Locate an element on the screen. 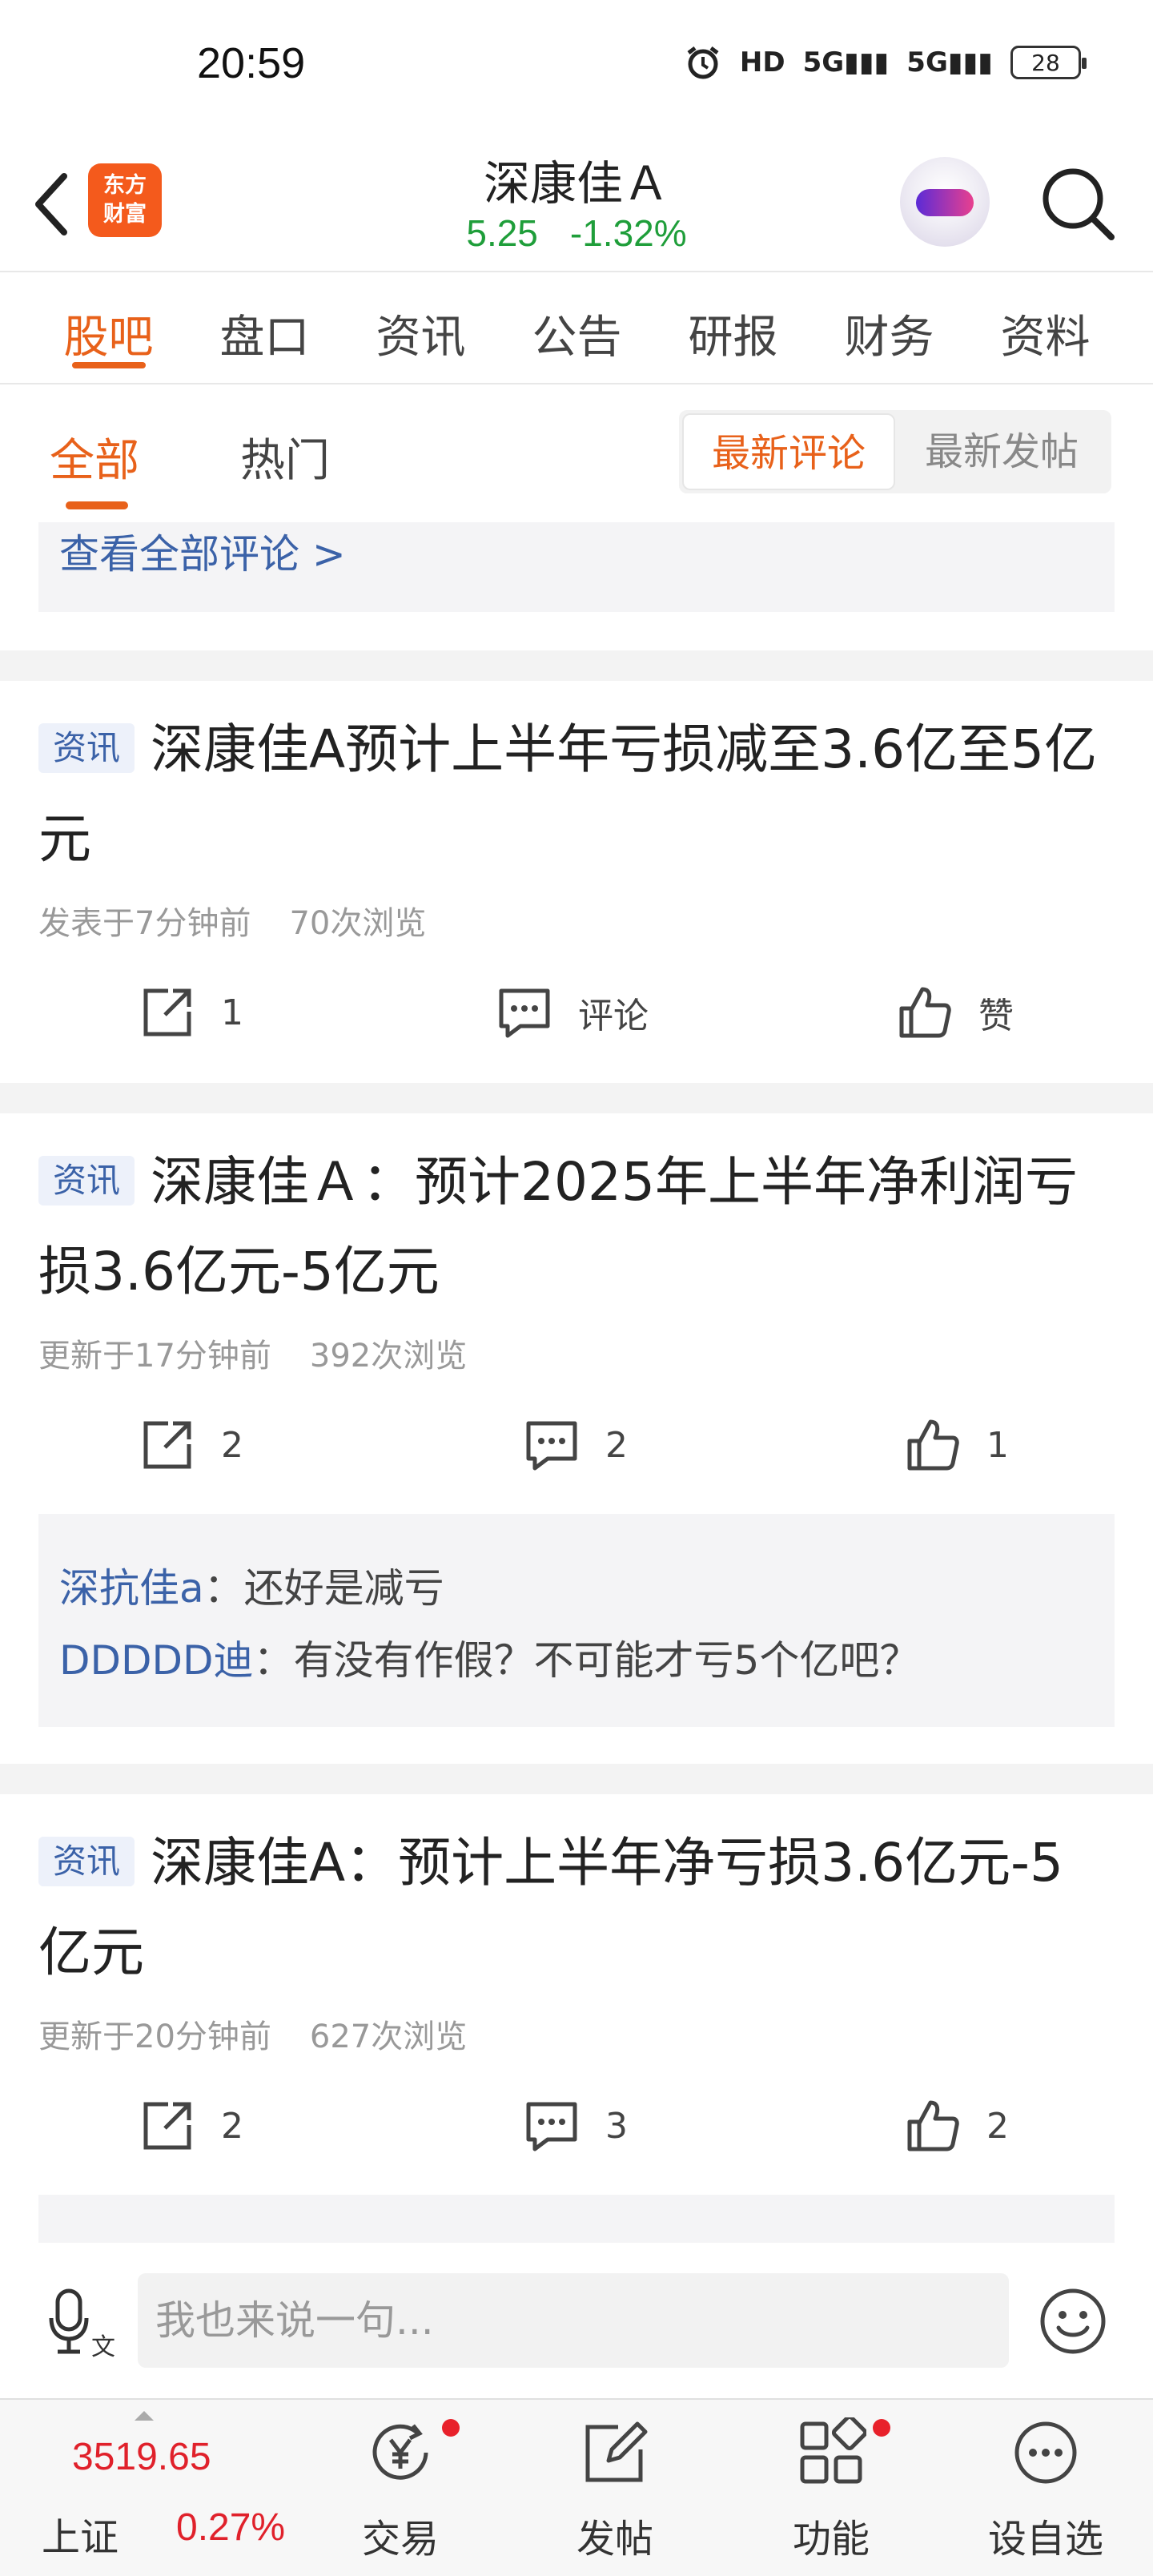 This screenshot has height=2576, width=1153. comment-button: 评论 is located at coordinates (571, 1012).